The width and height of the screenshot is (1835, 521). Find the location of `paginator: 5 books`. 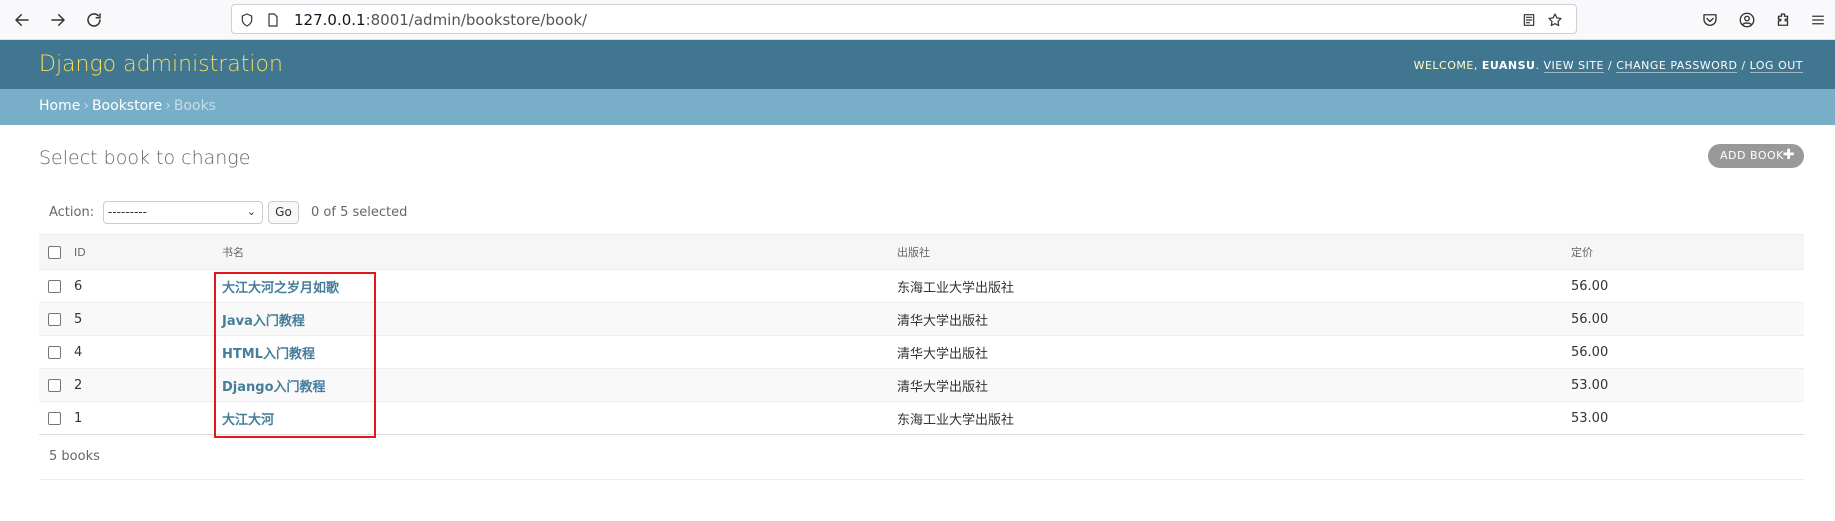

paginator: 5 books is located at coordinates (921, 459).